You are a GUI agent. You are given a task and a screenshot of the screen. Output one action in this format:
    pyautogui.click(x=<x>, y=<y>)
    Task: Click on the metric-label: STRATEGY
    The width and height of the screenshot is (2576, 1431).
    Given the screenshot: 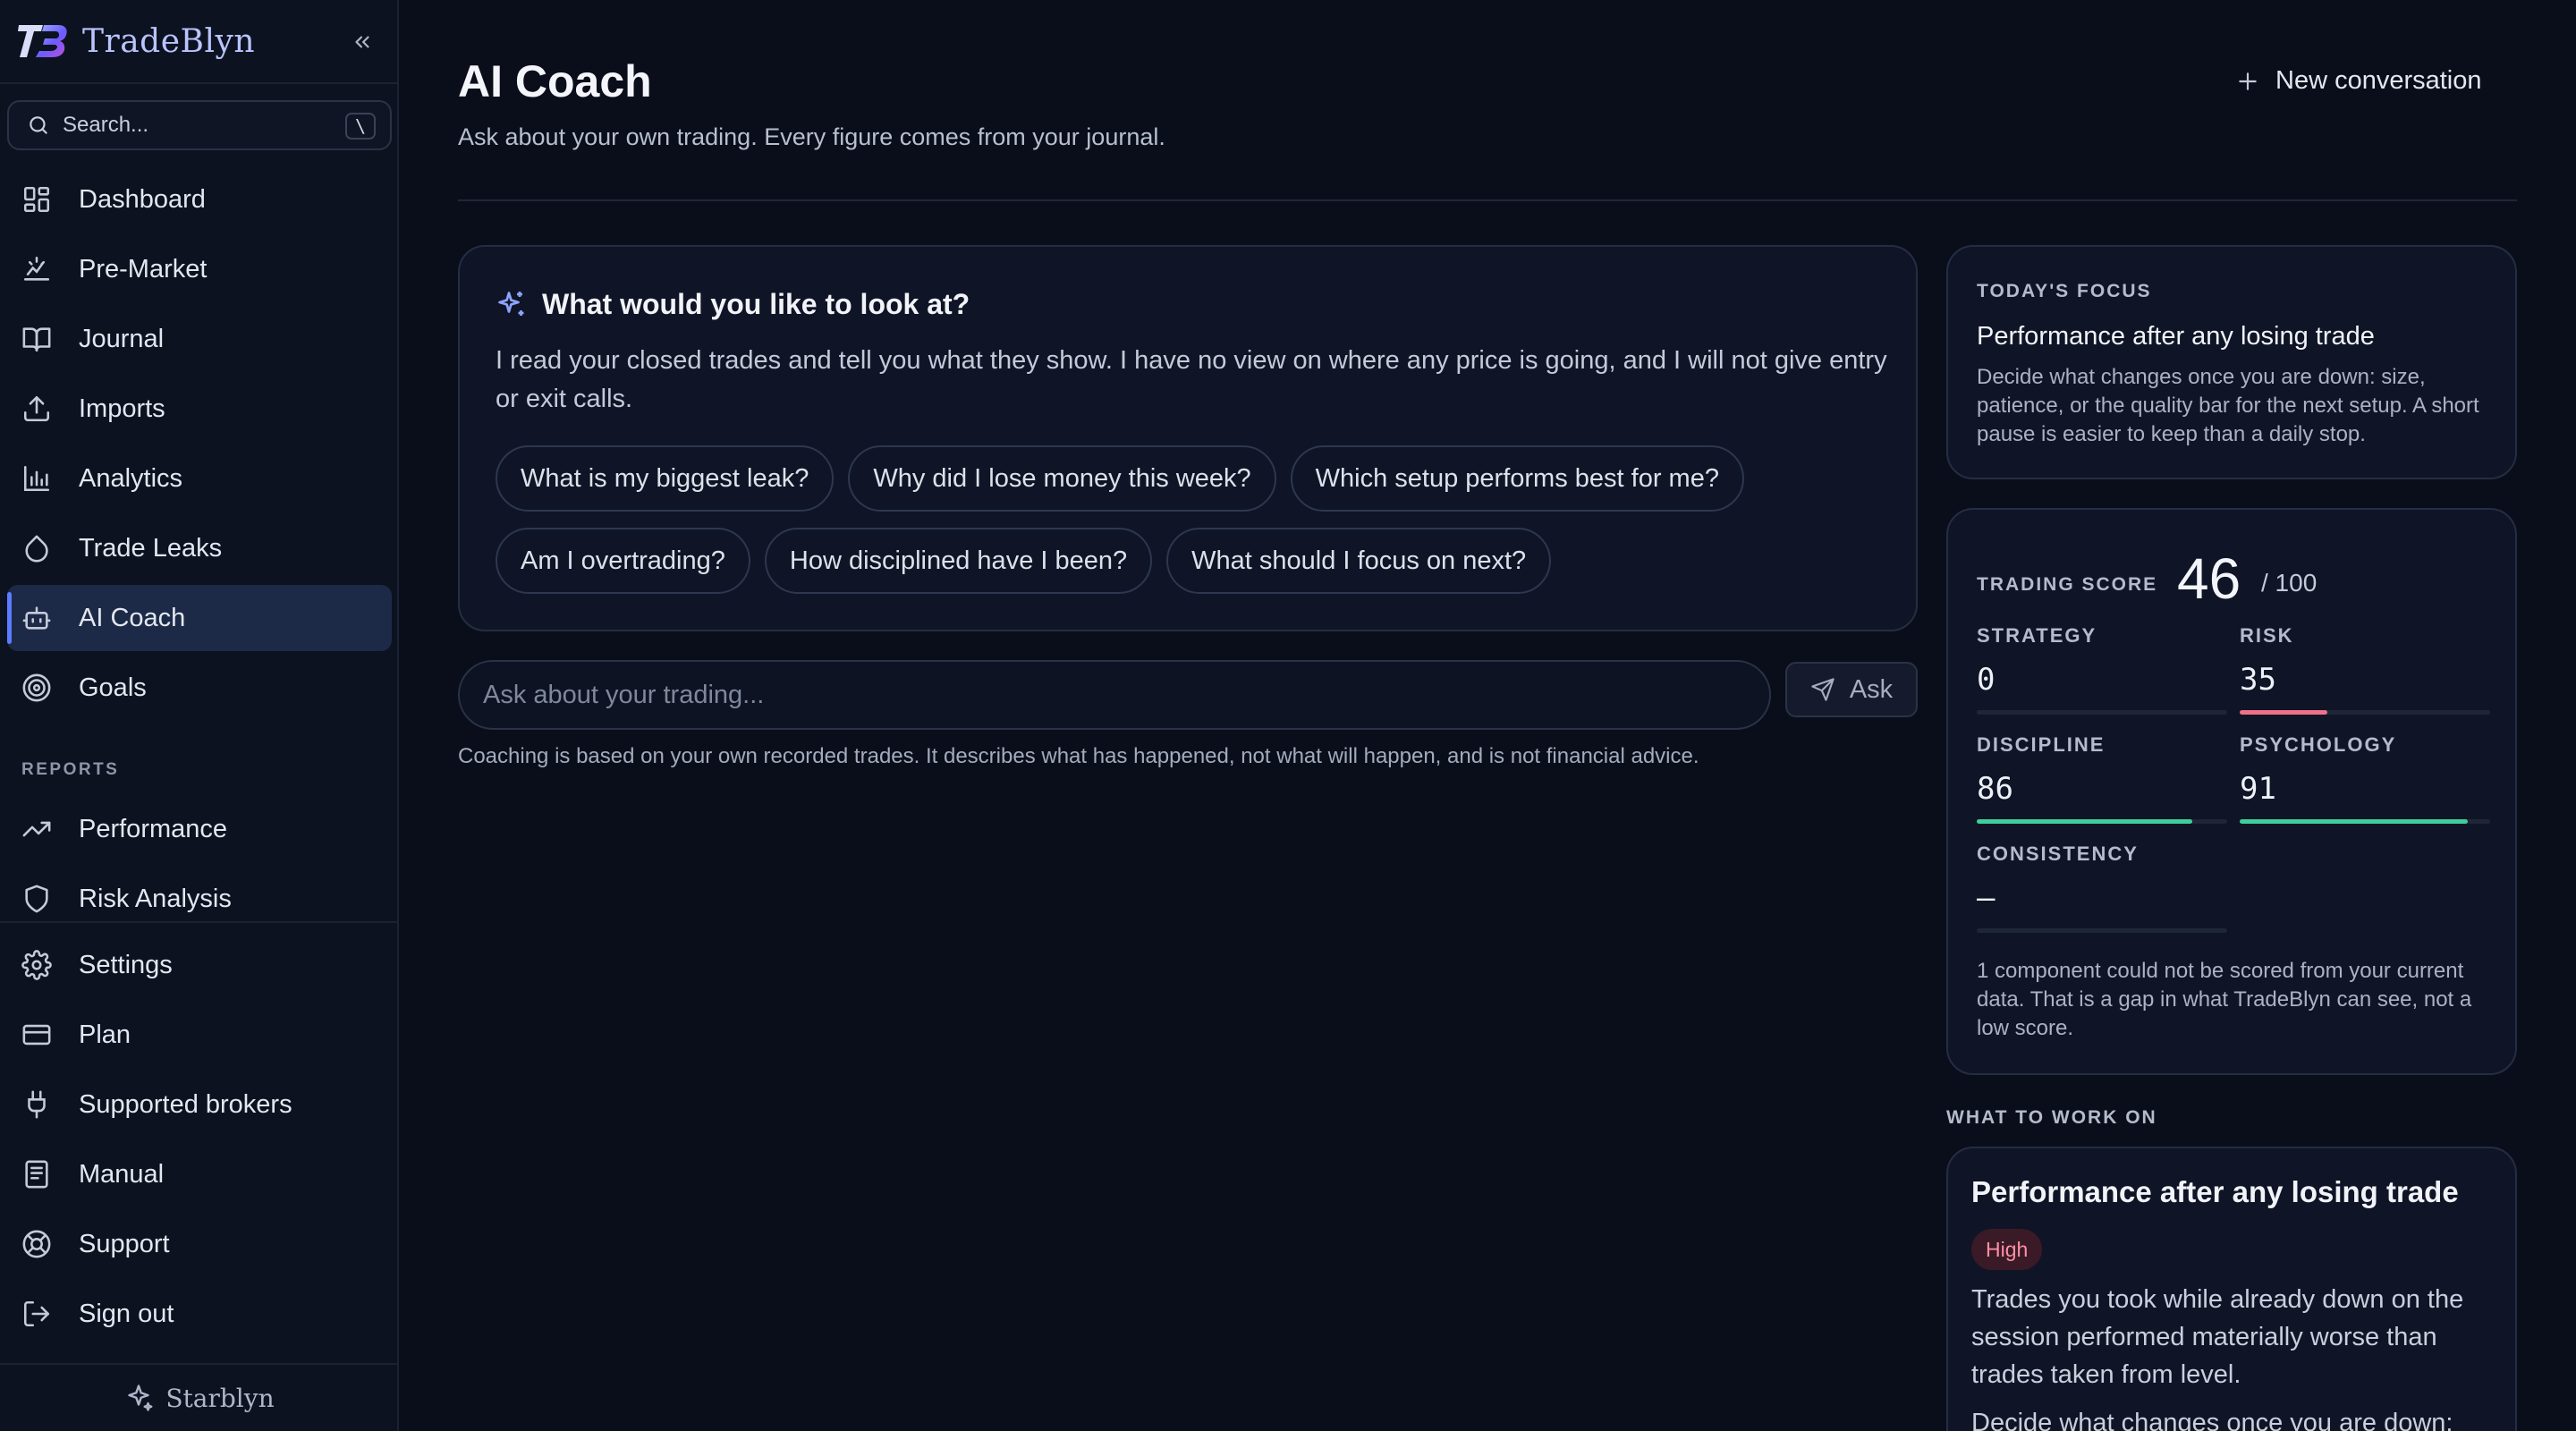 What is the action you would take?
    pyautogui.click(x=2037, y=636)
    